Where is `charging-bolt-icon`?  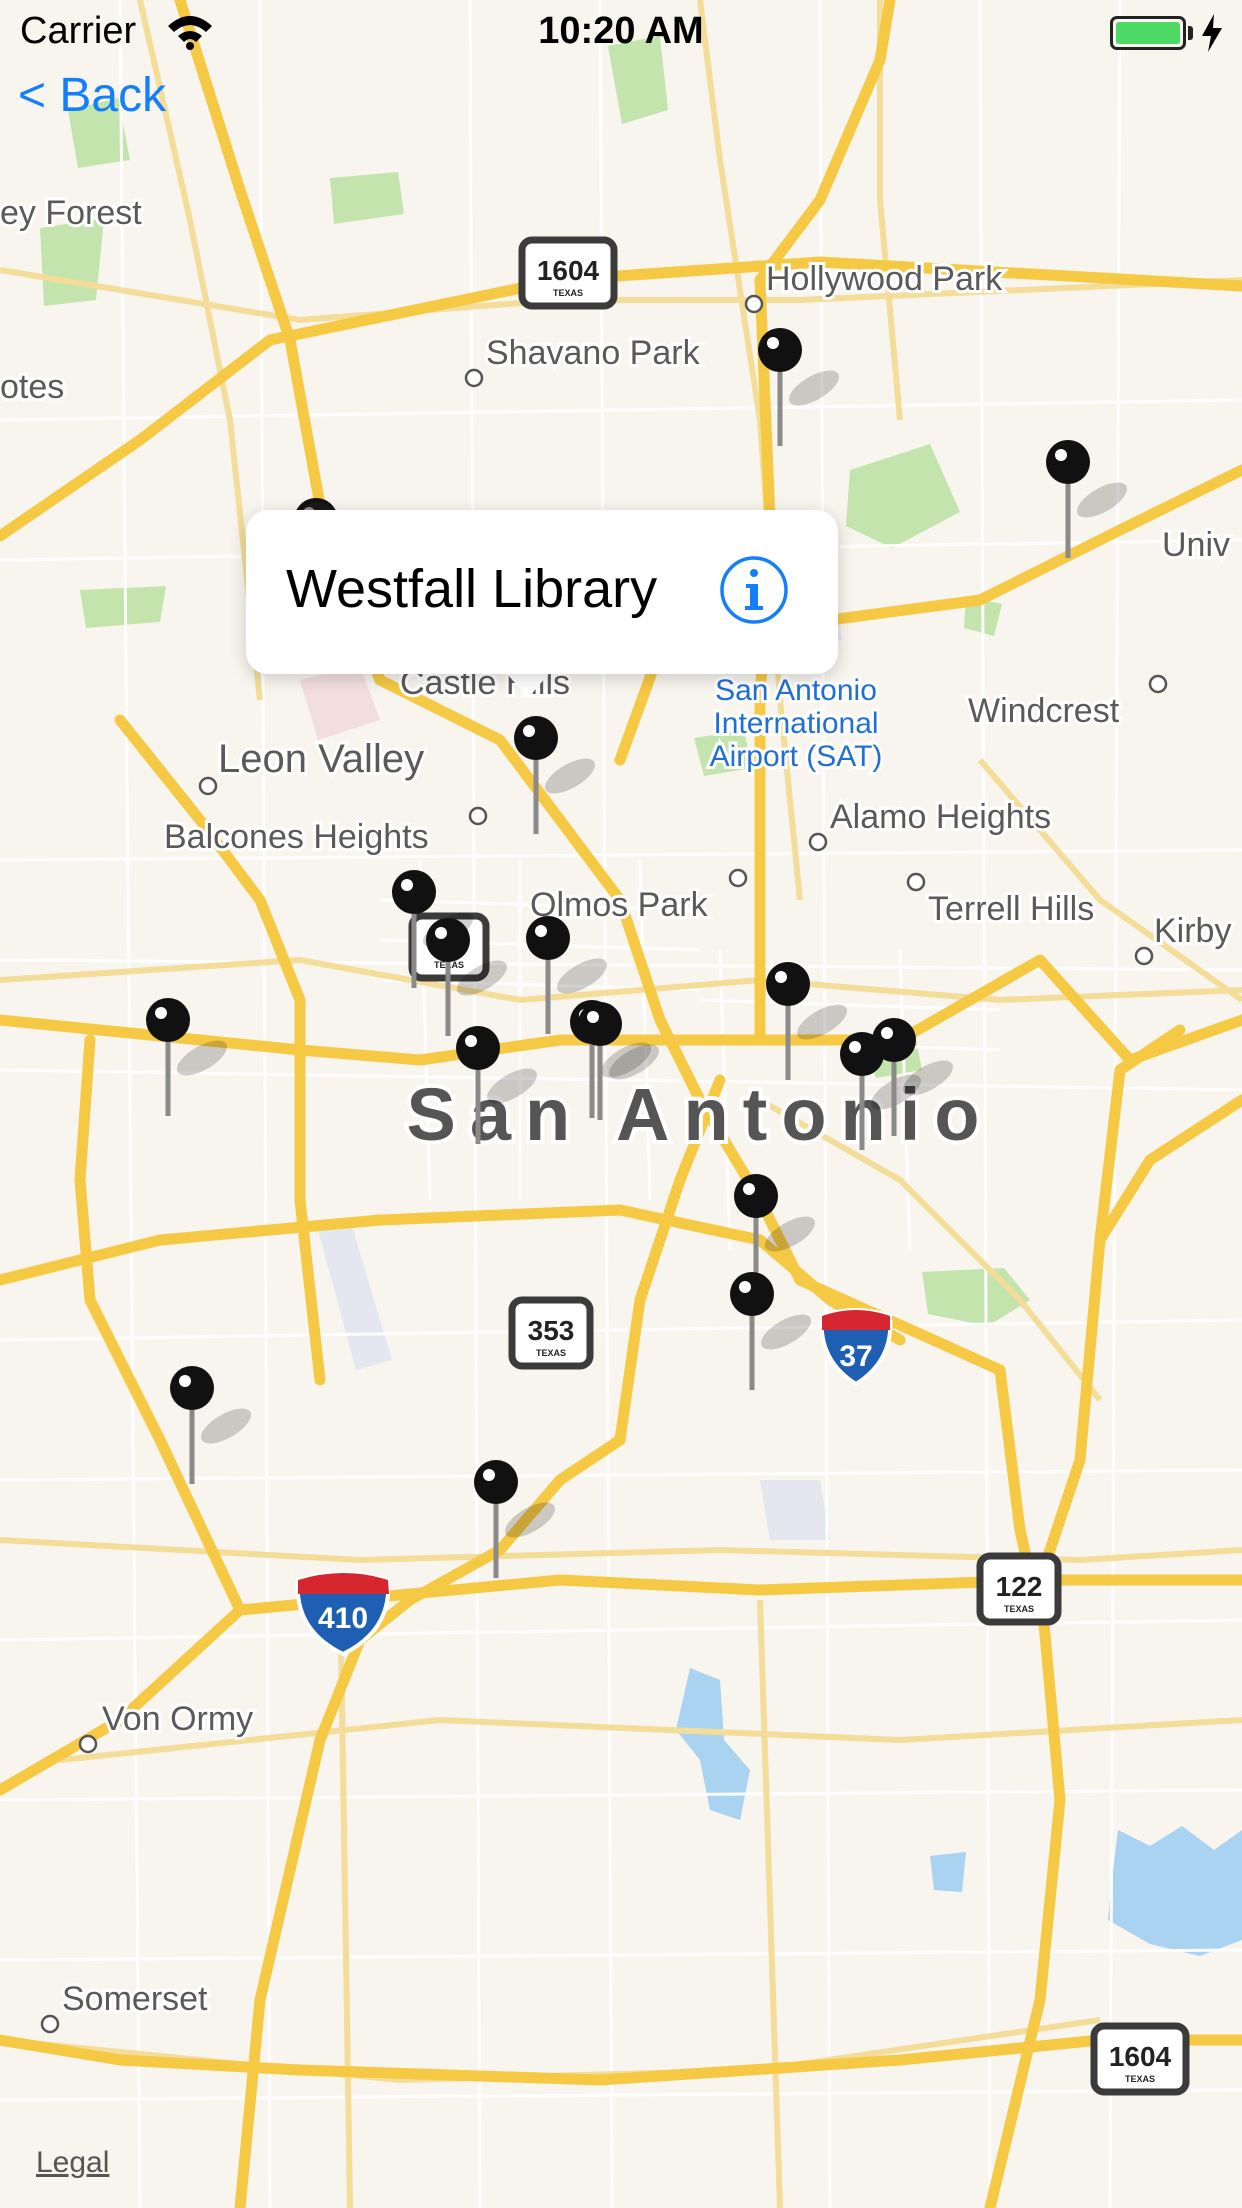
charging-bolt-icon is located at coordinates (1212, 33).